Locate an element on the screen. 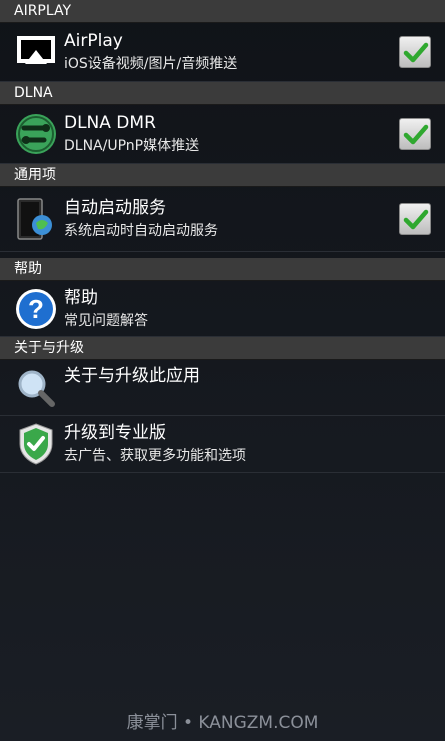  shield-icon is located at coordinates (36, 444).